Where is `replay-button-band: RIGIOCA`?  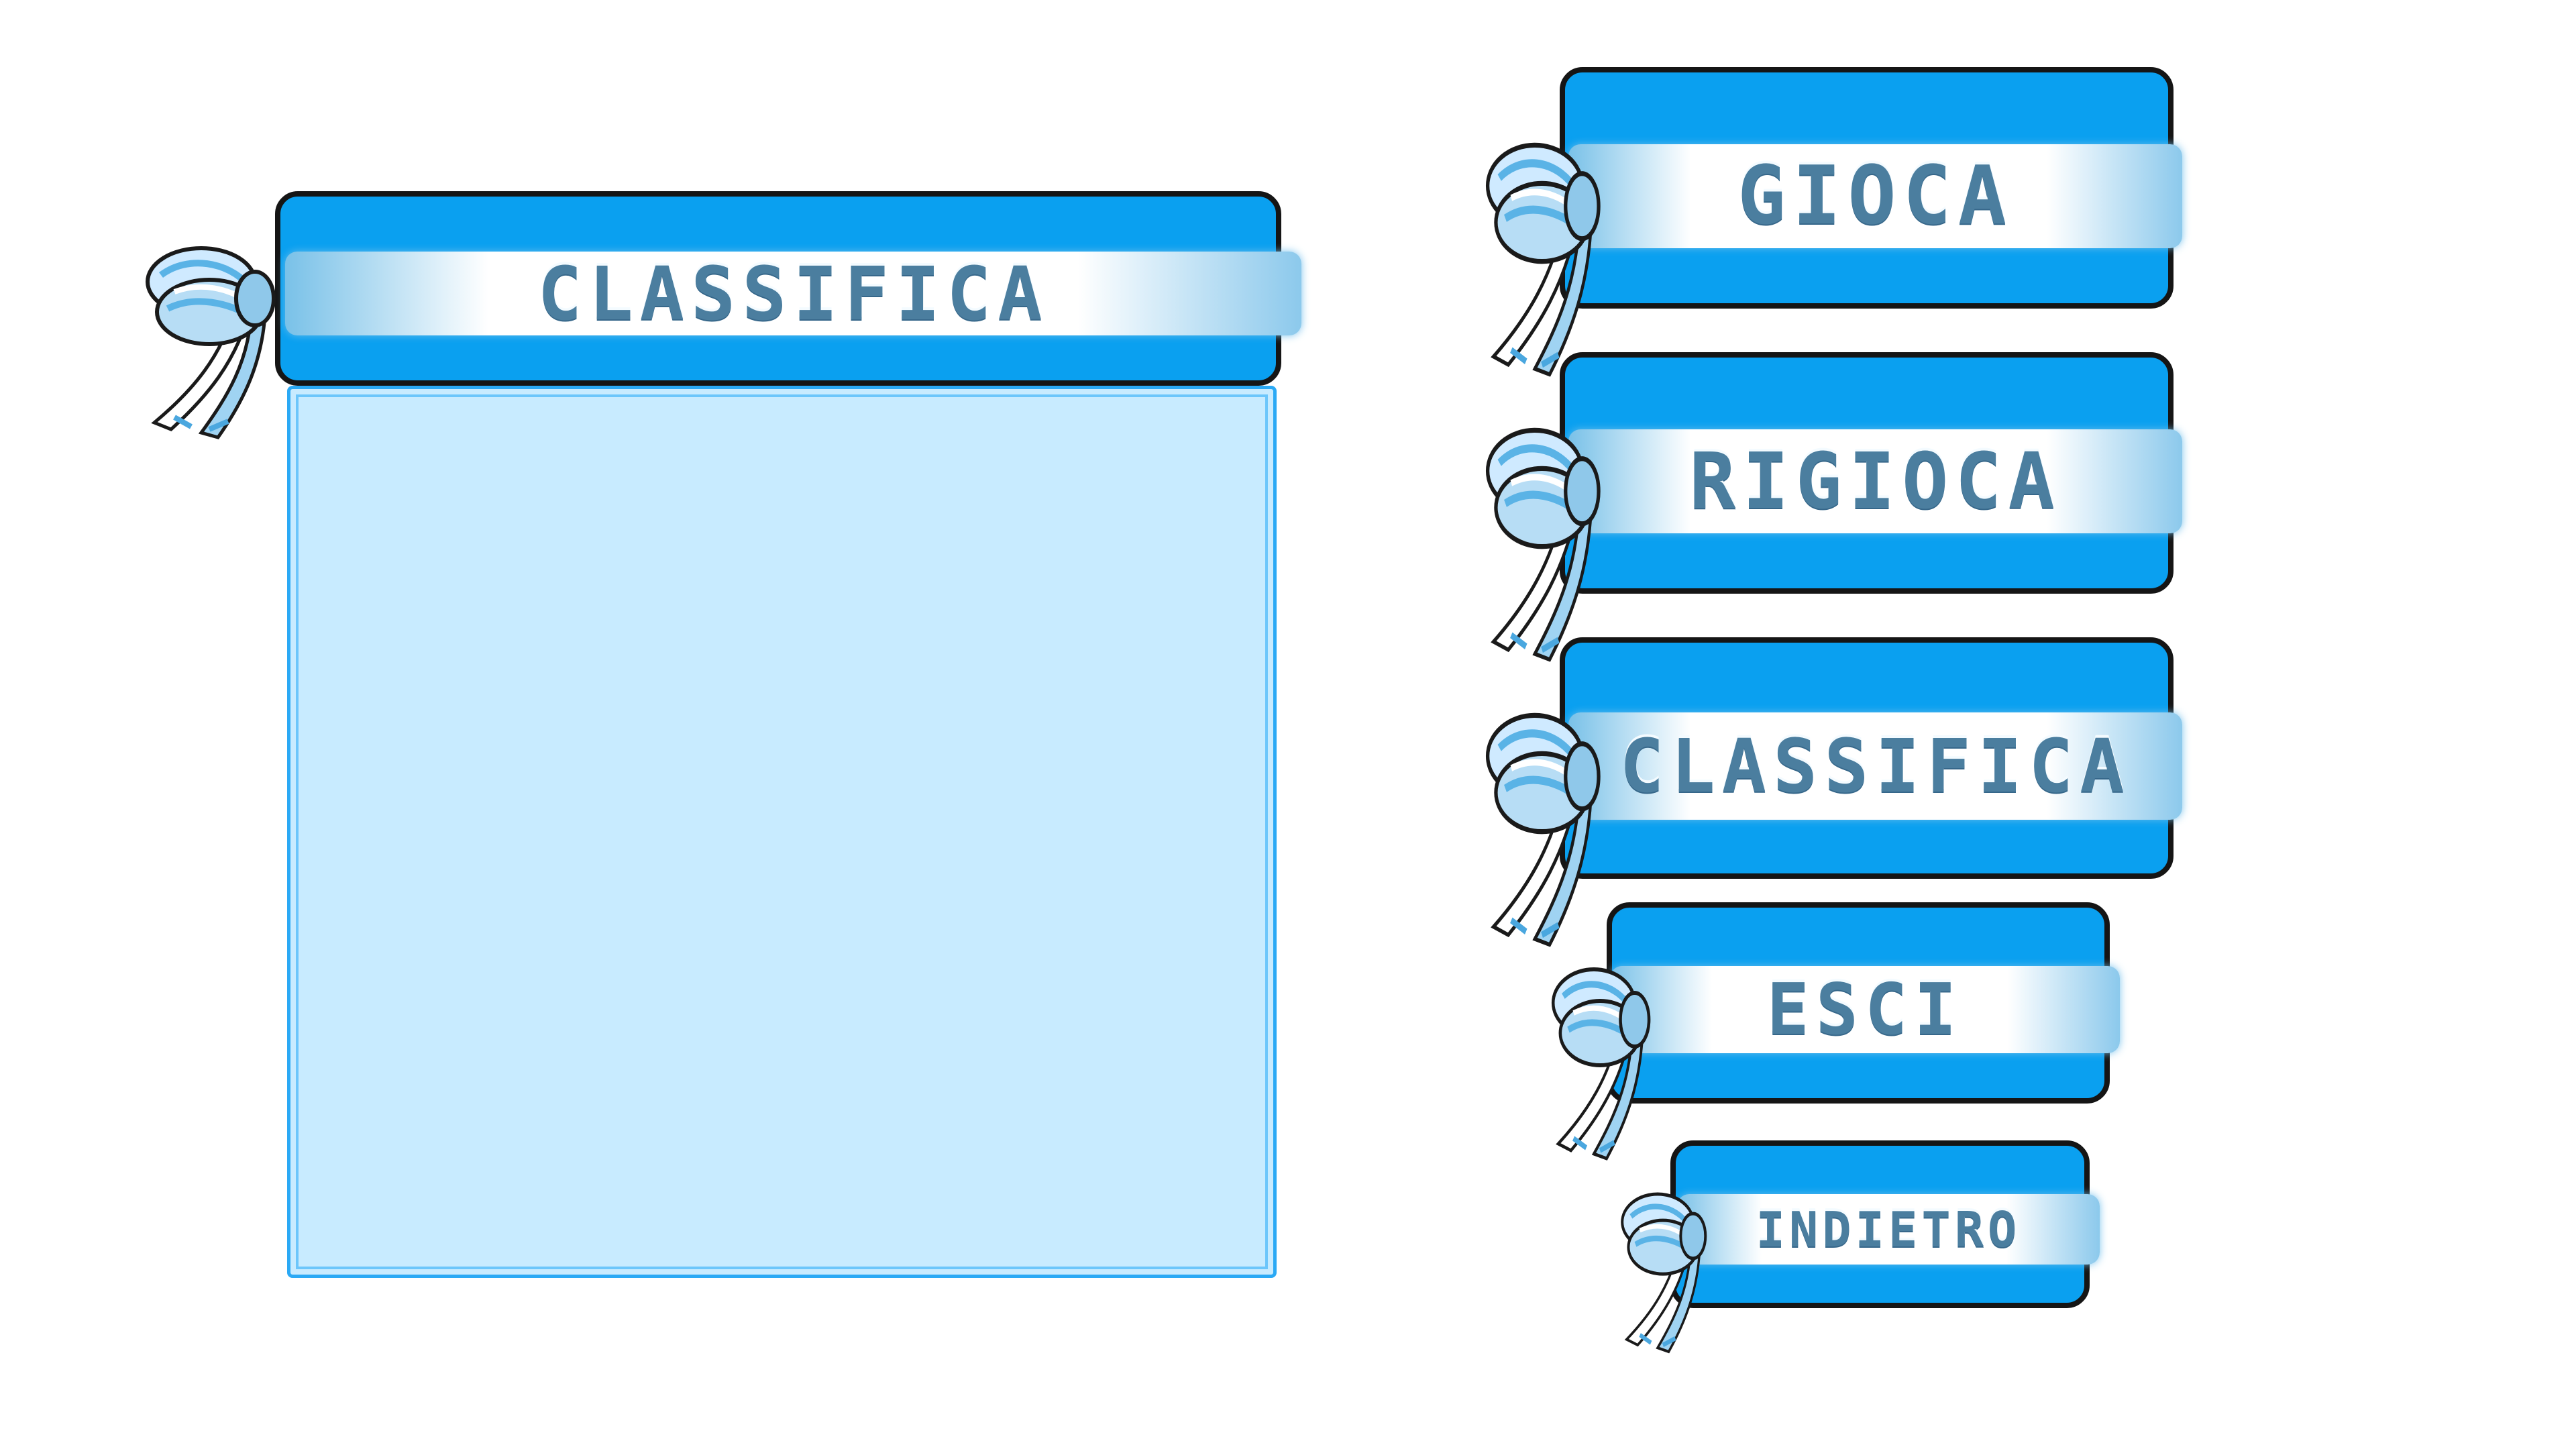
replay-button-band: RIGIOCA is located at coordinates (1875, 481).